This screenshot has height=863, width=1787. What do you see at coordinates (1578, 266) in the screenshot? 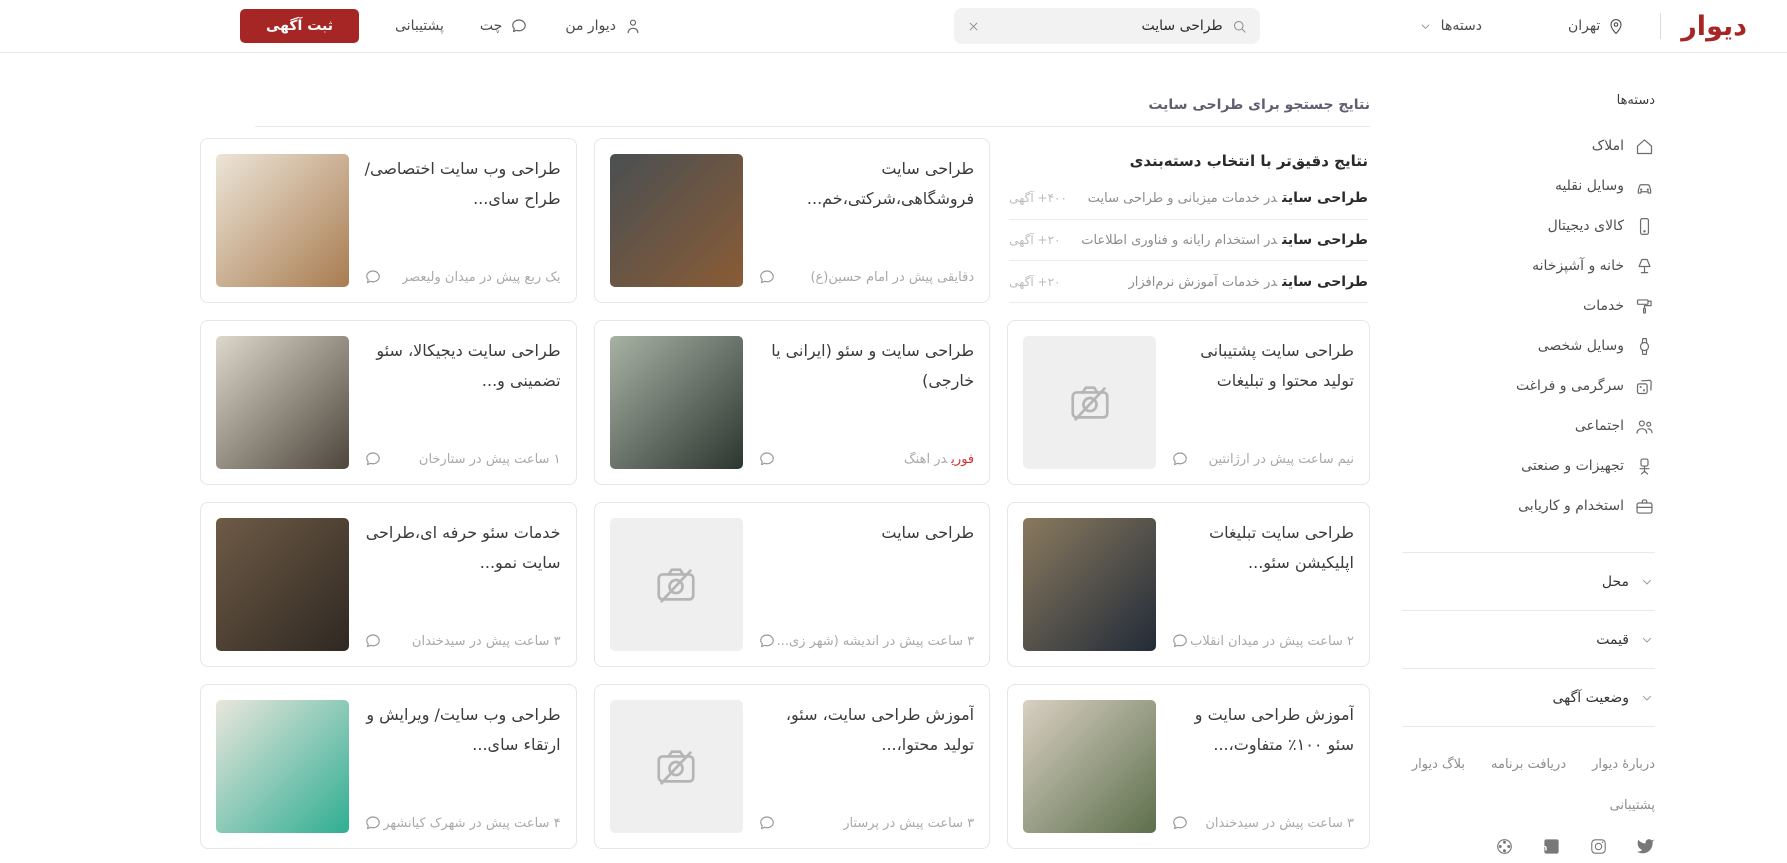
I see `category-label: خانه و آشپزخانه` at bounding box center [1578, 266].